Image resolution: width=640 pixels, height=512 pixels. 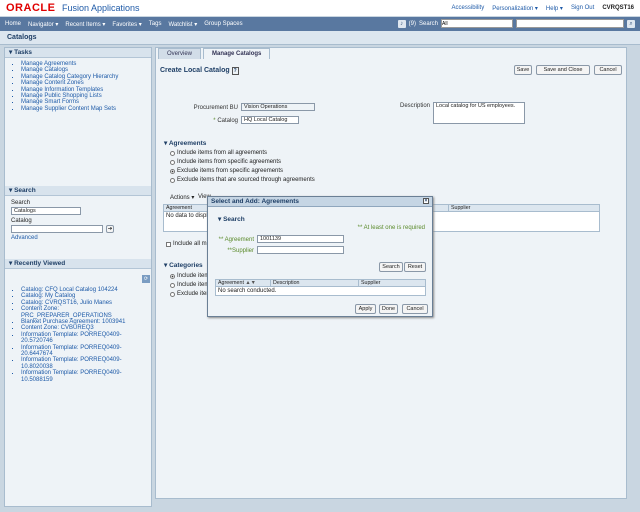 I want to click on form-title: Create Local Catalog ?, so click(x=199, y=71).